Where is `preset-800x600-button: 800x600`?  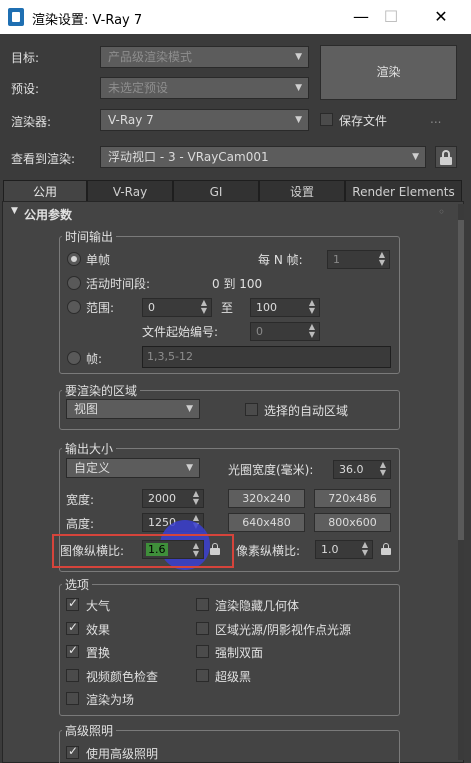
preset-800x600-button: 800x600 is located at coordinates (352, 522).